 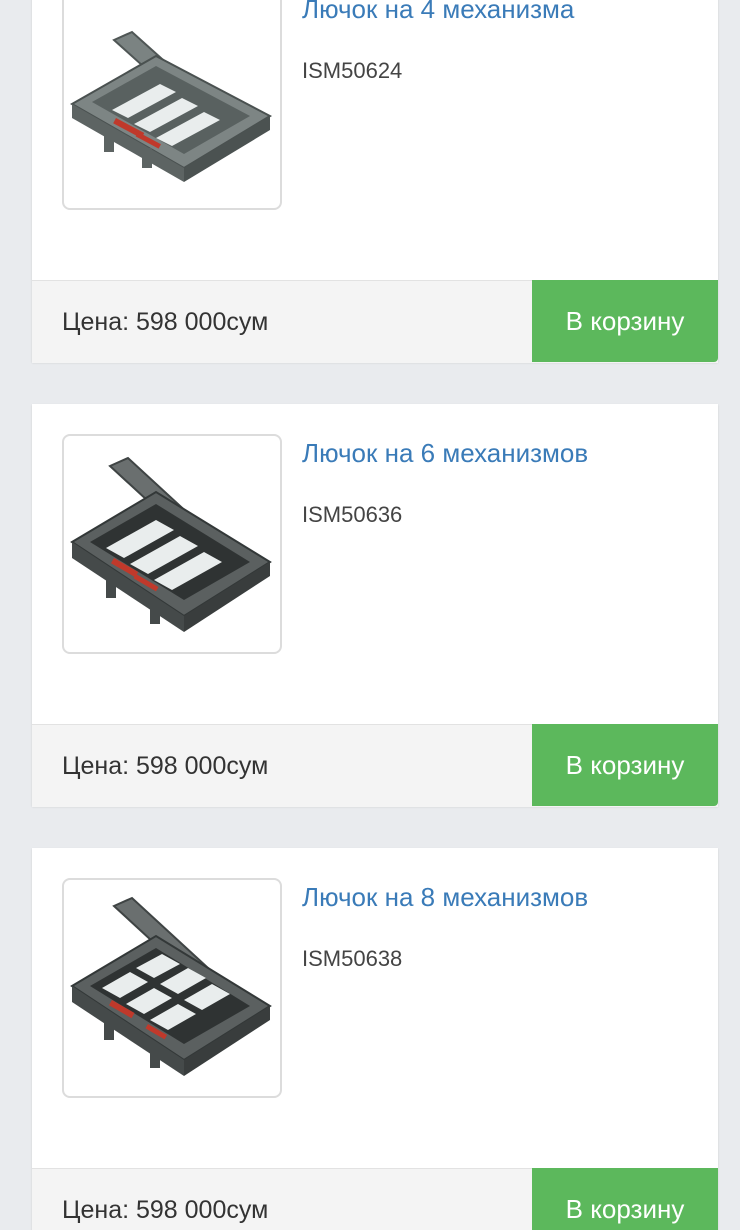 What do you see at coordinates (445, 897) in the screenshot?
I see `product-title-link: Лючок на 8 механизмов` at bounding box center [445, 897].